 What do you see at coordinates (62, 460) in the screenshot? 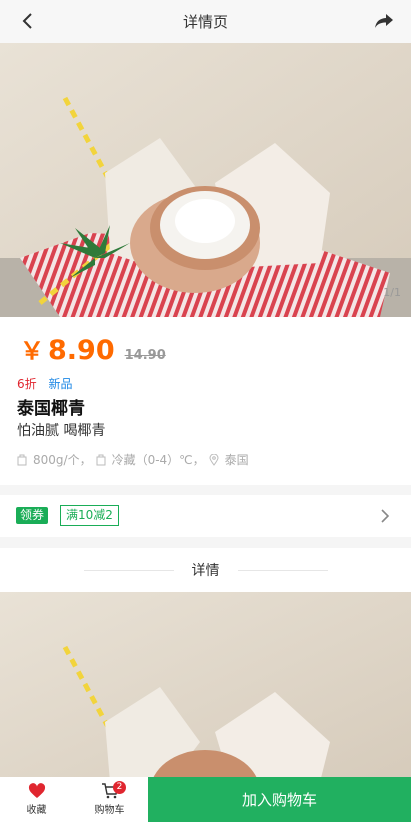
I see `spec-weight: 800g/个，` at bounding box center [62, 460].